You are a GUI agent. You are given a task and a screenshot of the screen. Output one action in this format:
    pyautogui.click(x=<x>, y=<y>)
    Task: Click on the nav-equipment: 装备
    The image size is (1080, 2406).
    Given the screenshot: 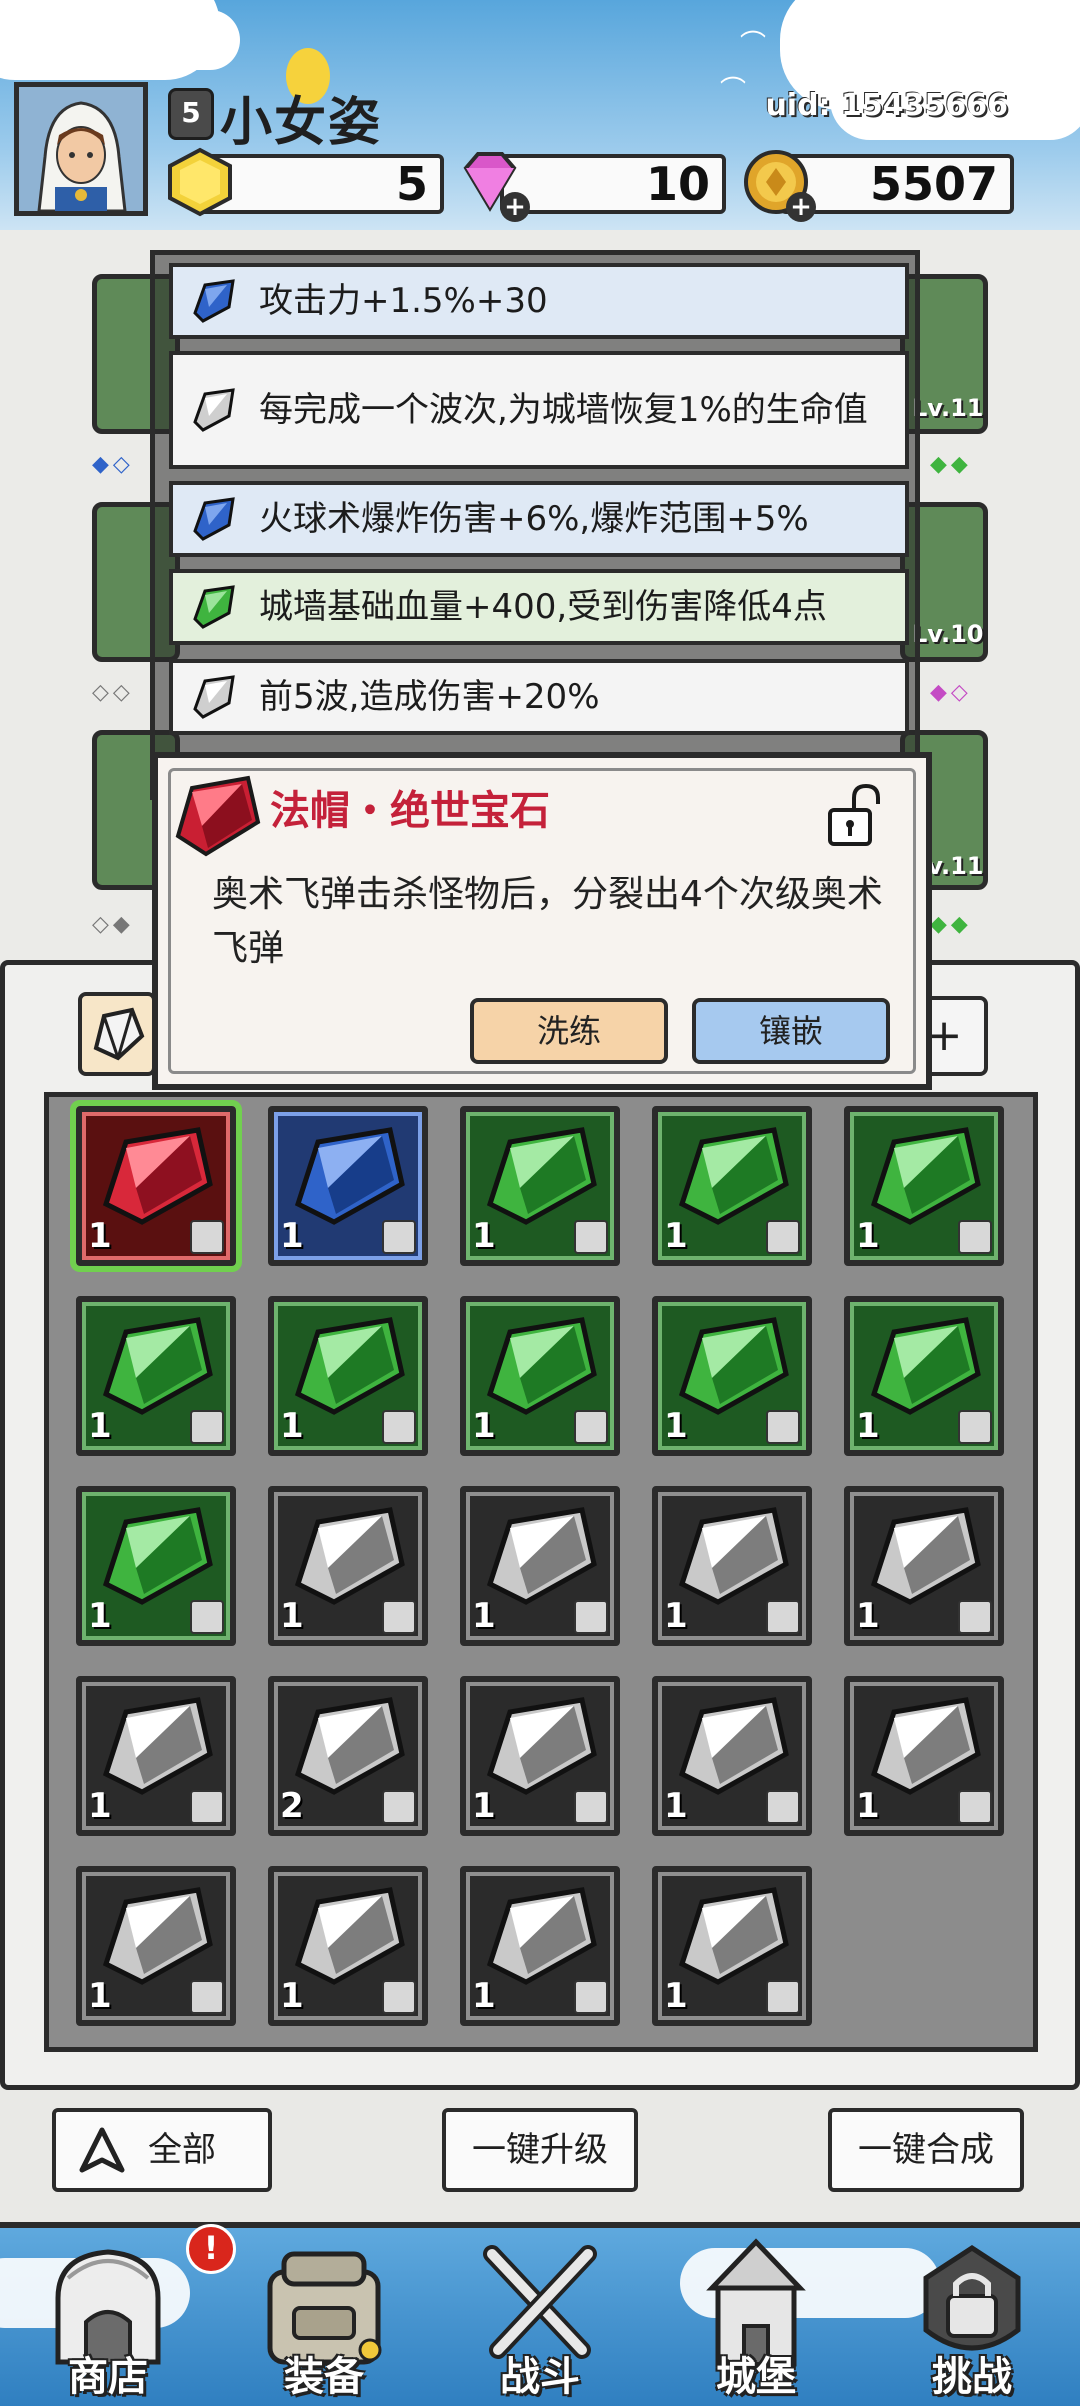 What is the action you would take?
    pyautogui.click(x=324, y=2317)
    